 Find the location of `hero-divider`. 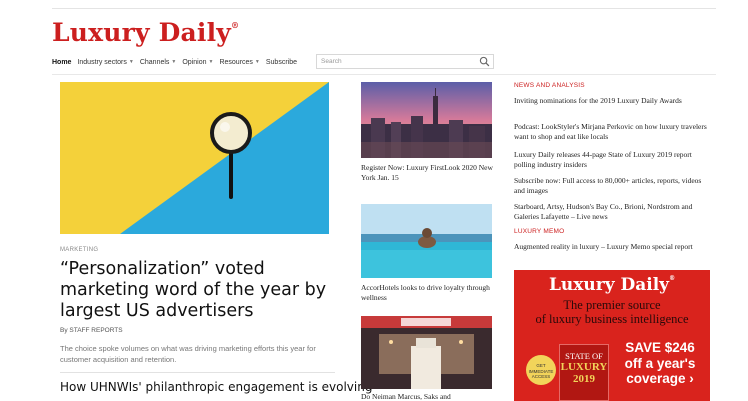

hero-divider is located at coordinates (197, 372).